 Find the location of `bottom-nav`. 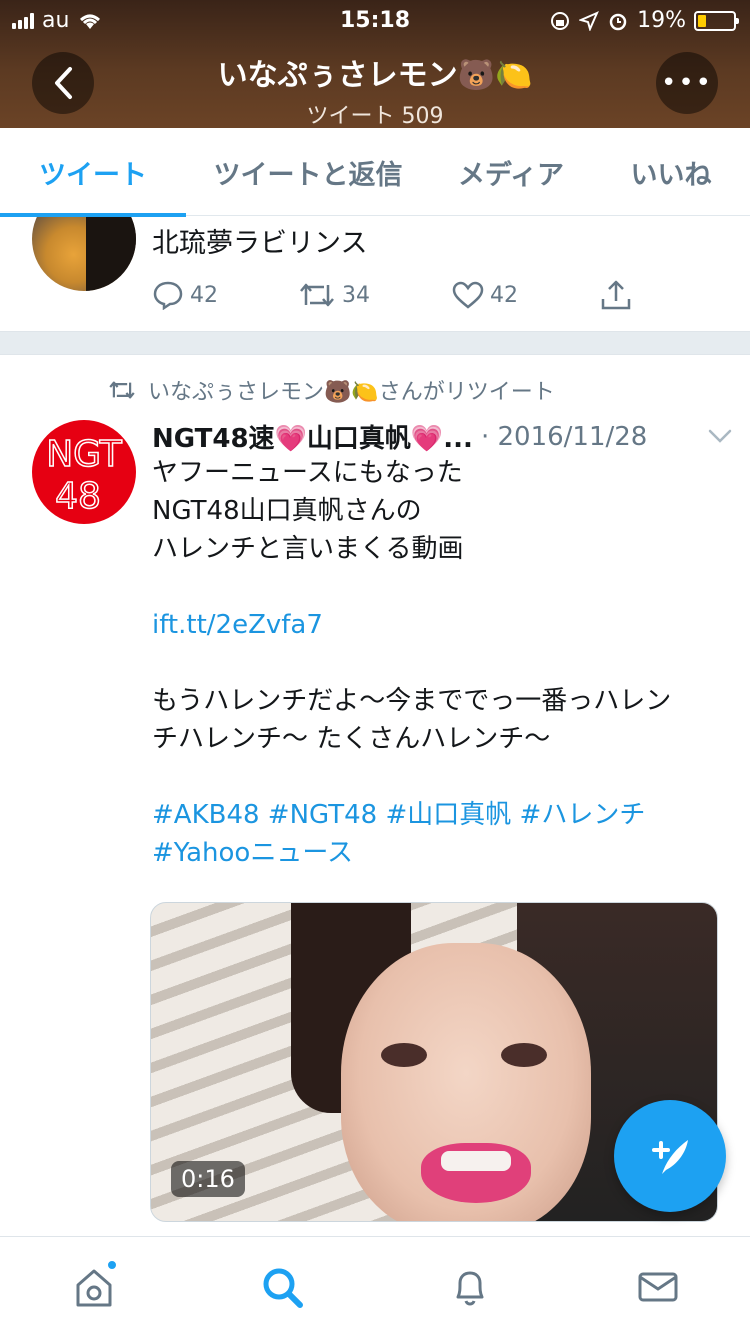

bottom-nav is located at coordinates (375, 1285).